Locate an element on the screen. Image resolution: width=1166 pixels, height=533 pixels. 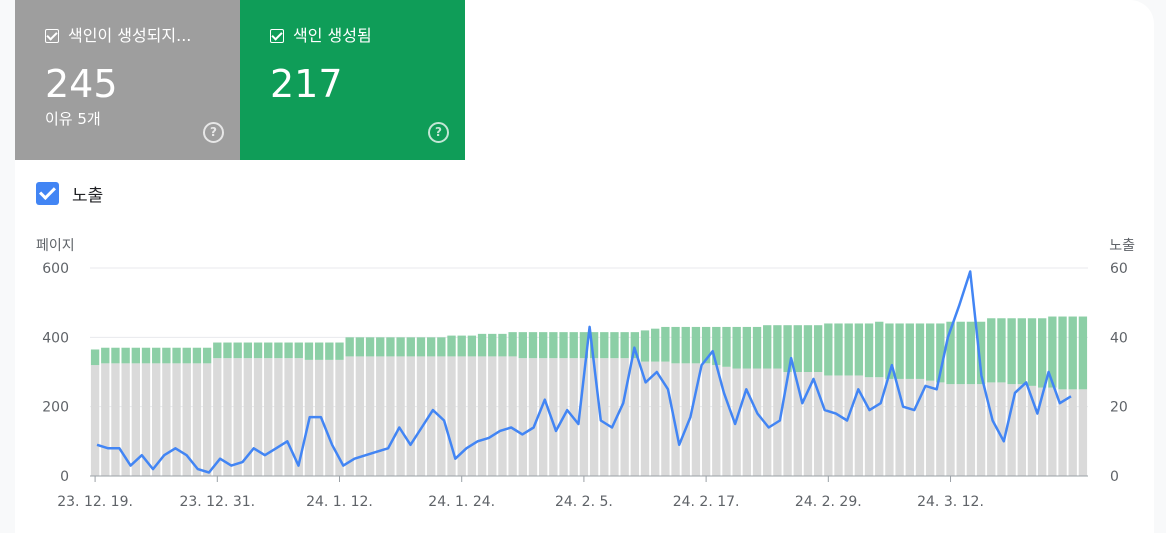
left-axis-tick-label: 0 is located at coordinates (64, 477).